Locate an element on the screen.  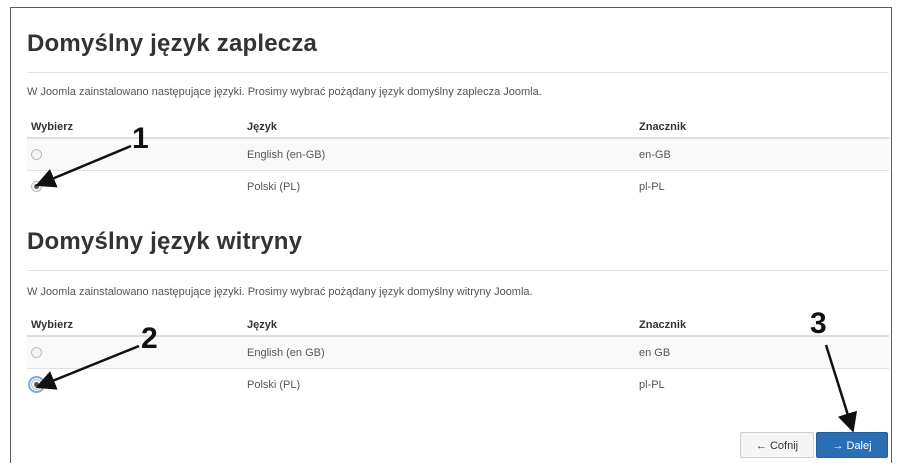
language-name: English (en-GB) is located at coordinates (439, 154).